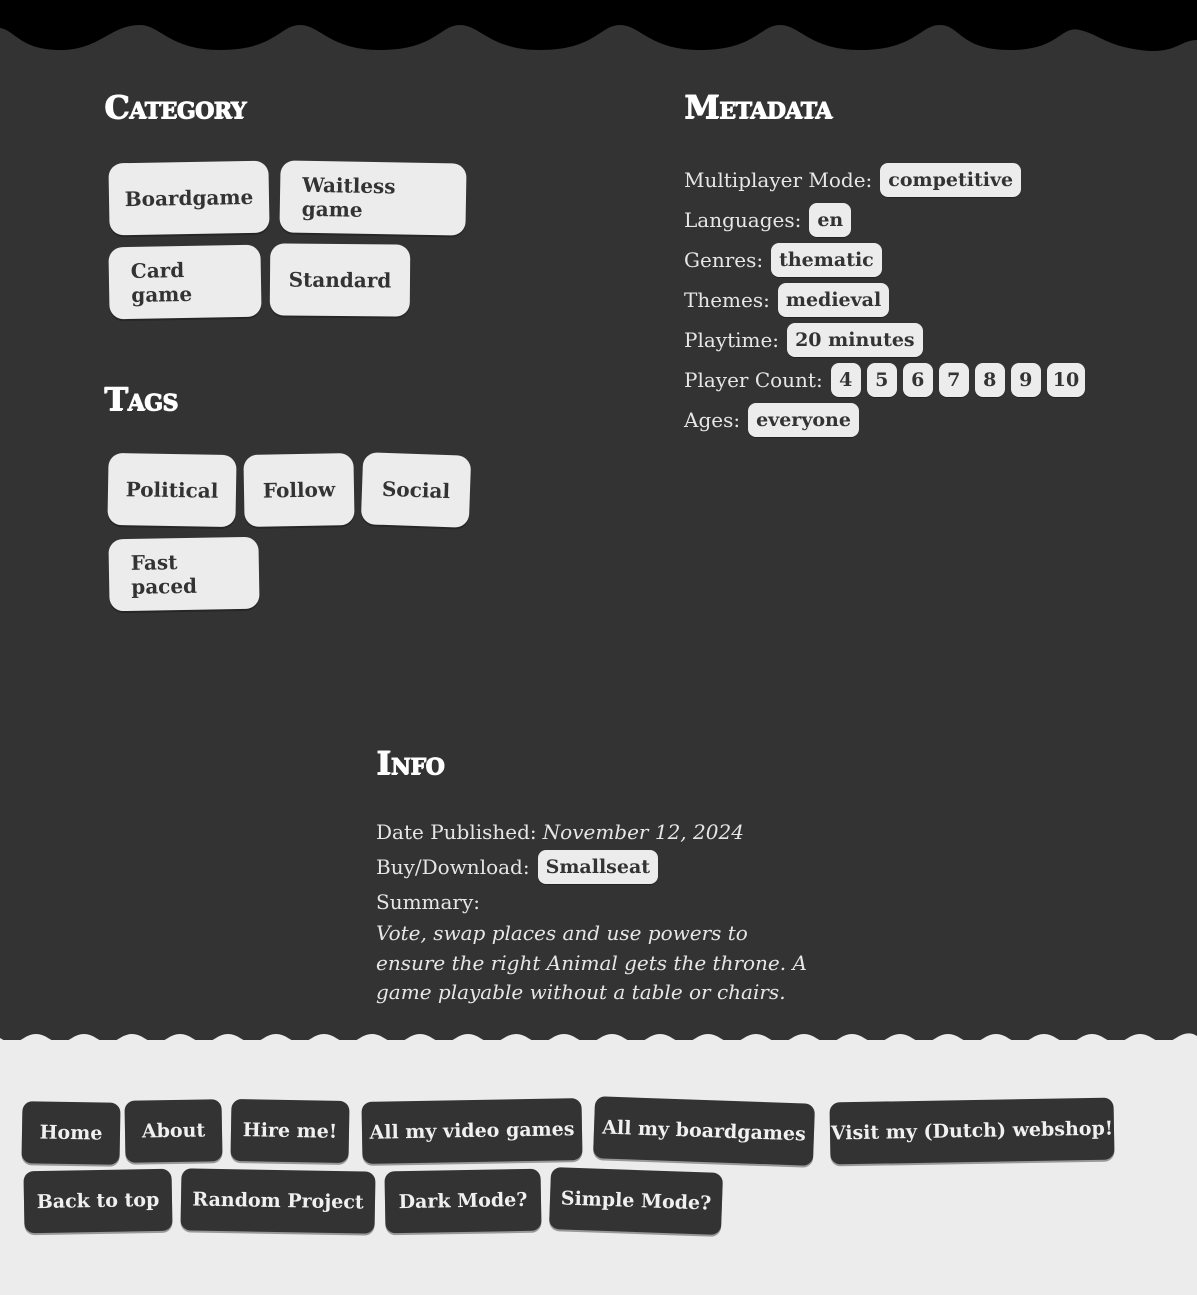  I want to click on meta-player-count: Player Count: 4 5 6 7 8 9 10, so click(924, 380).